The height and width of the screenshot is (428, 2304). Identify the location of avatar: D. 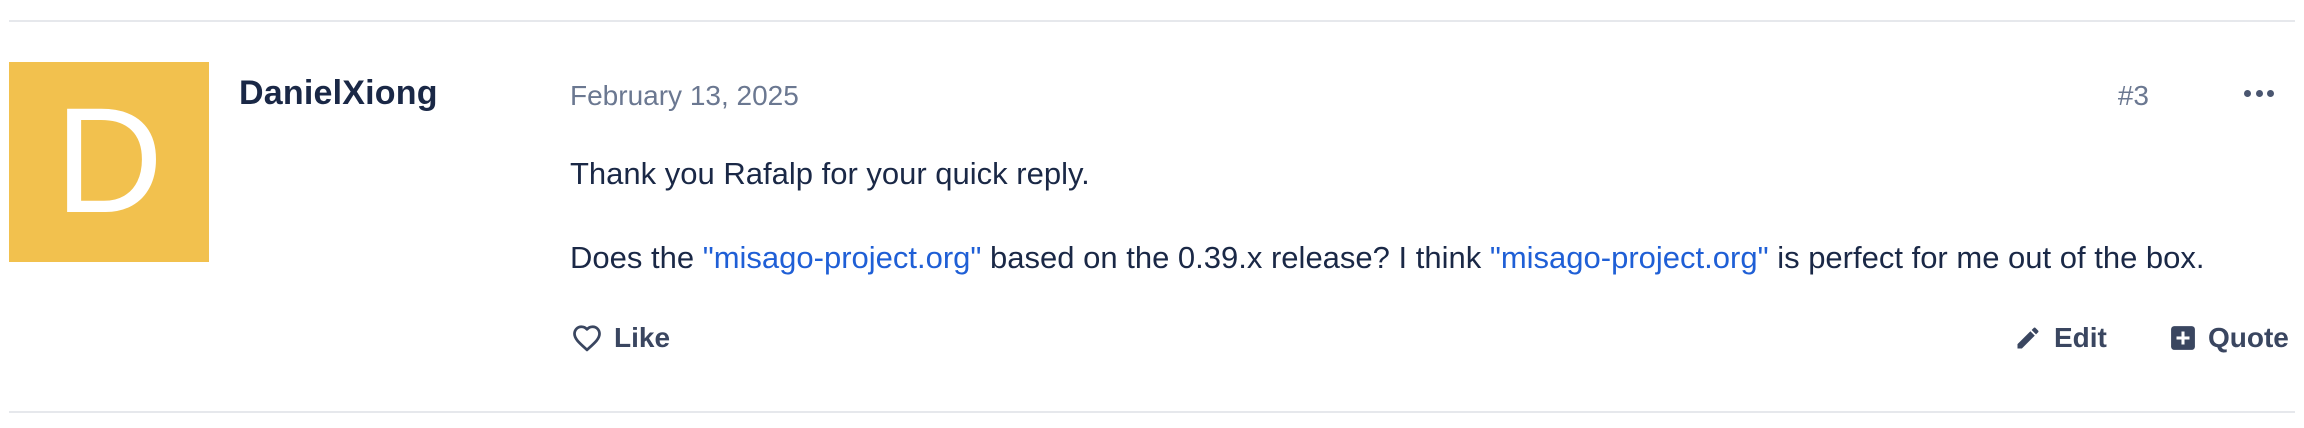
(109, 162).